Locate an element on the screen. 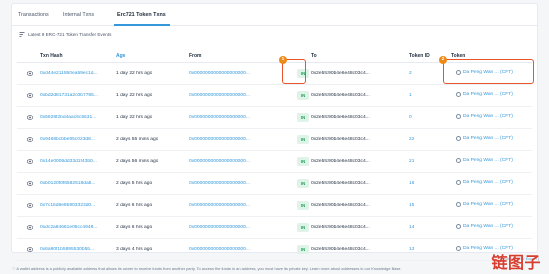  txn-age: 2 days 5 hrs ago is located at coordinates (134, 183).